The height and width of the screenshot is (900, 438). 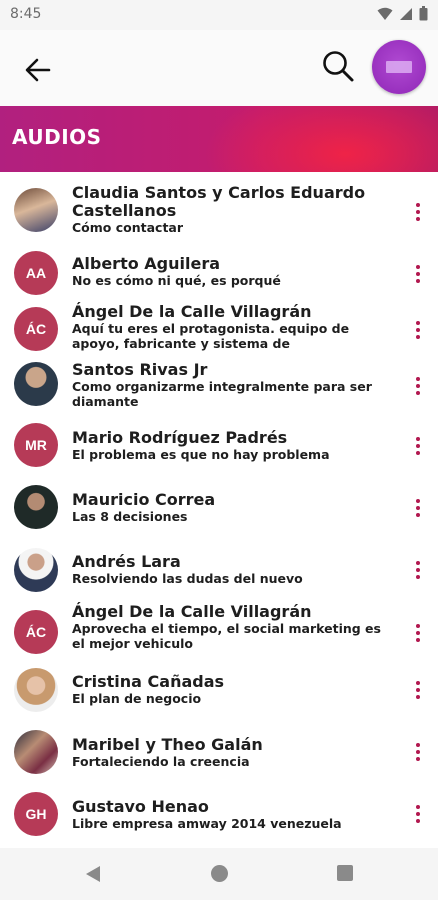 I want to click on arrow-left-icon, so click(x=38, y=70).